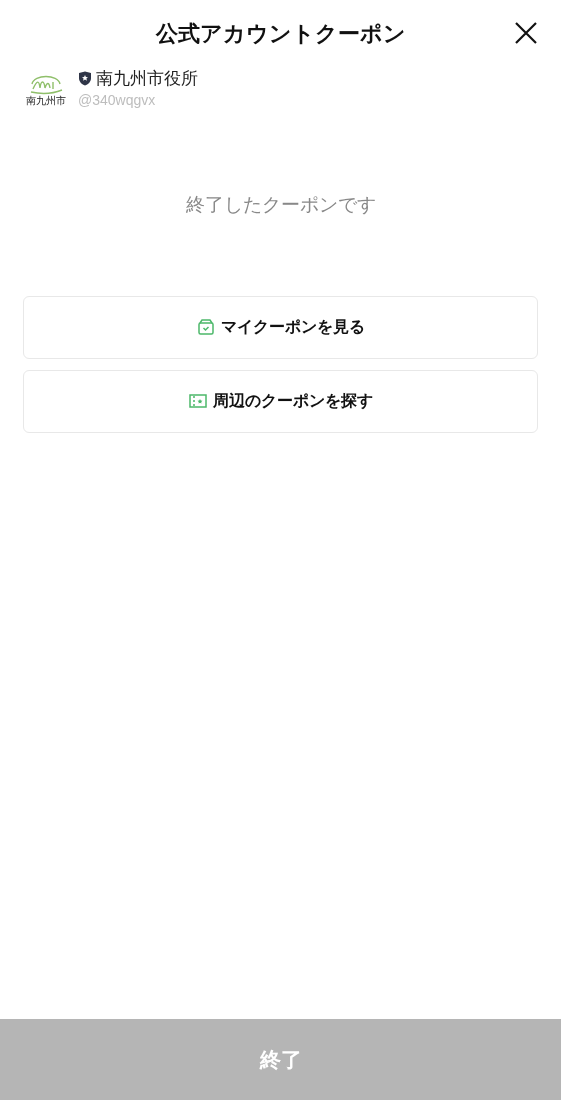  I want to click on logo-text: 南九州市, so click(46, 100).